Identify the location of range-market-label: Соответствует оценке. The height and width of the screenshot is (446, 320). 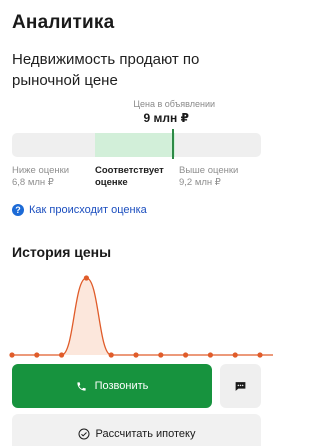
(129, 176).